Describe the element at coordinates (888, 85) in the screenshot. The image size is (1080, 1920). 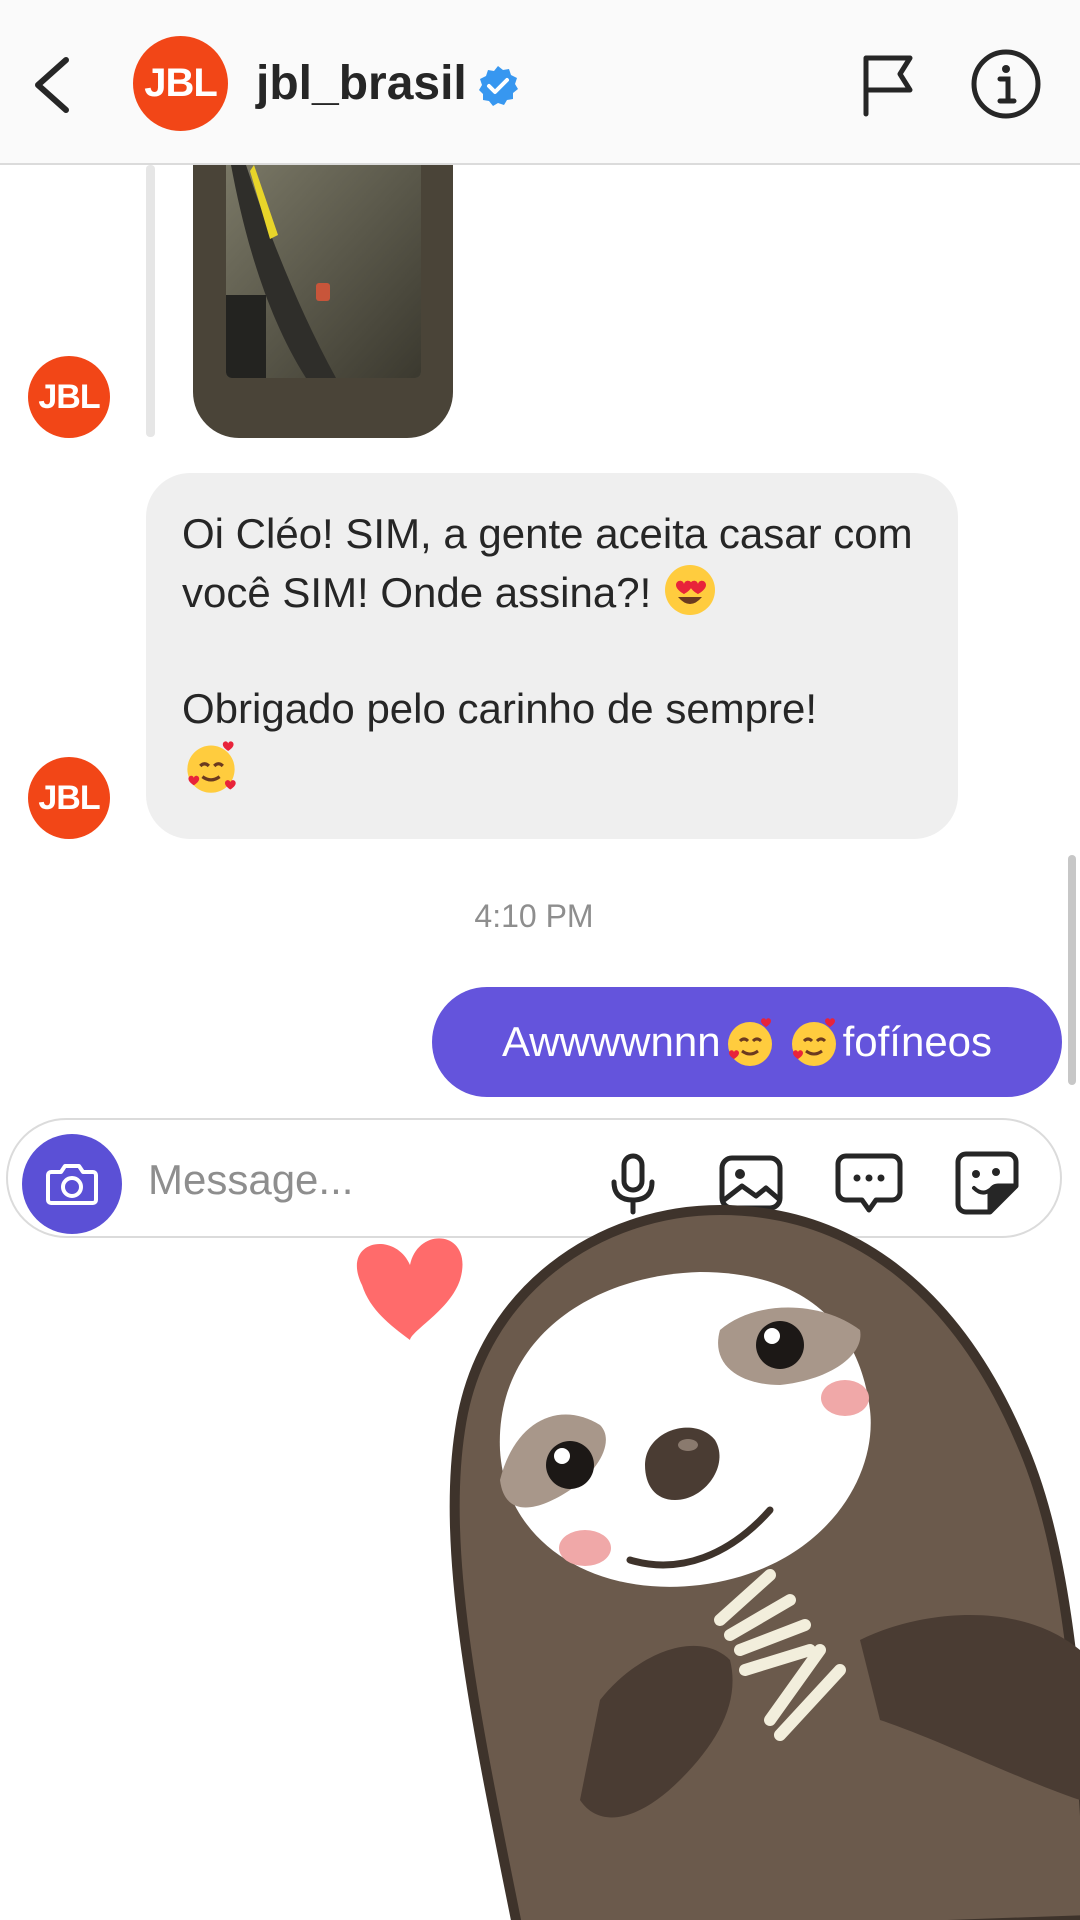
I see `flag-icon` at that location.